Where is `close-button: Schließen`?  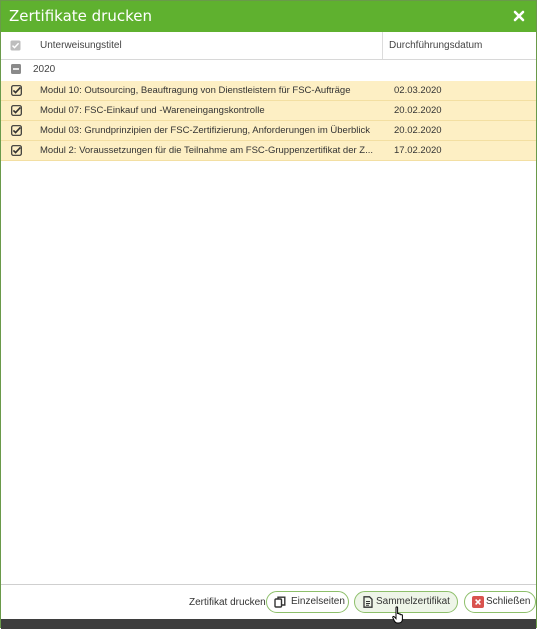
close-button: Schließen is located at coordinates (500, 602).